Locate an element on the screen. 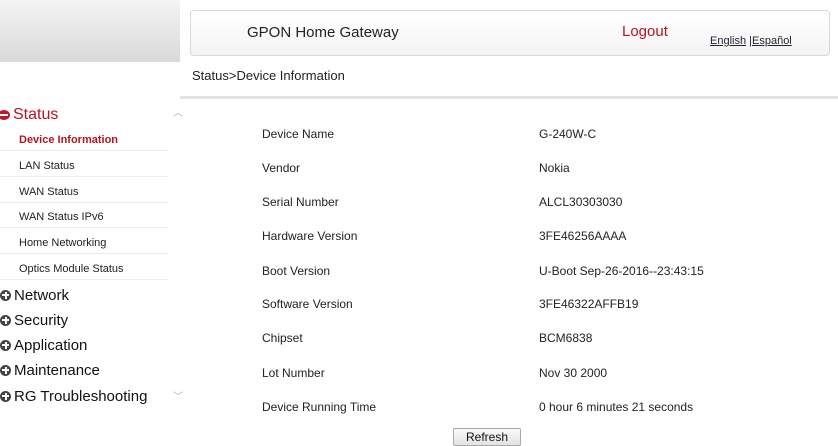 Image resolution: width=838 pixels, height=446 pixels. sidebar-scrollbar: ︿ ﹀ is located at coordinates (178, 256).